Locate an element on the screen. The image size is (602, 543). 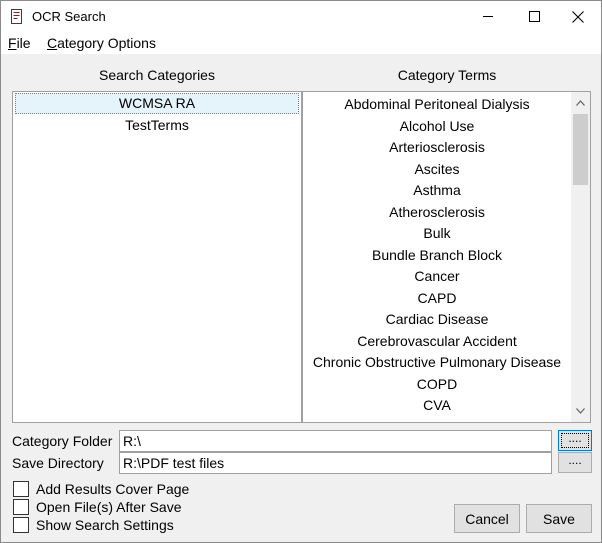
scroll-up-button is located at coordinates (580, 103).